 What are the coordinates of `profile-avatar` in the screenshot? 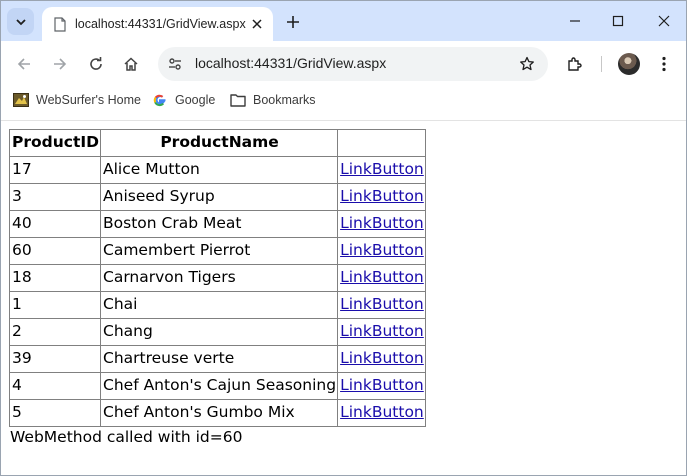 It's located at (629, 64).